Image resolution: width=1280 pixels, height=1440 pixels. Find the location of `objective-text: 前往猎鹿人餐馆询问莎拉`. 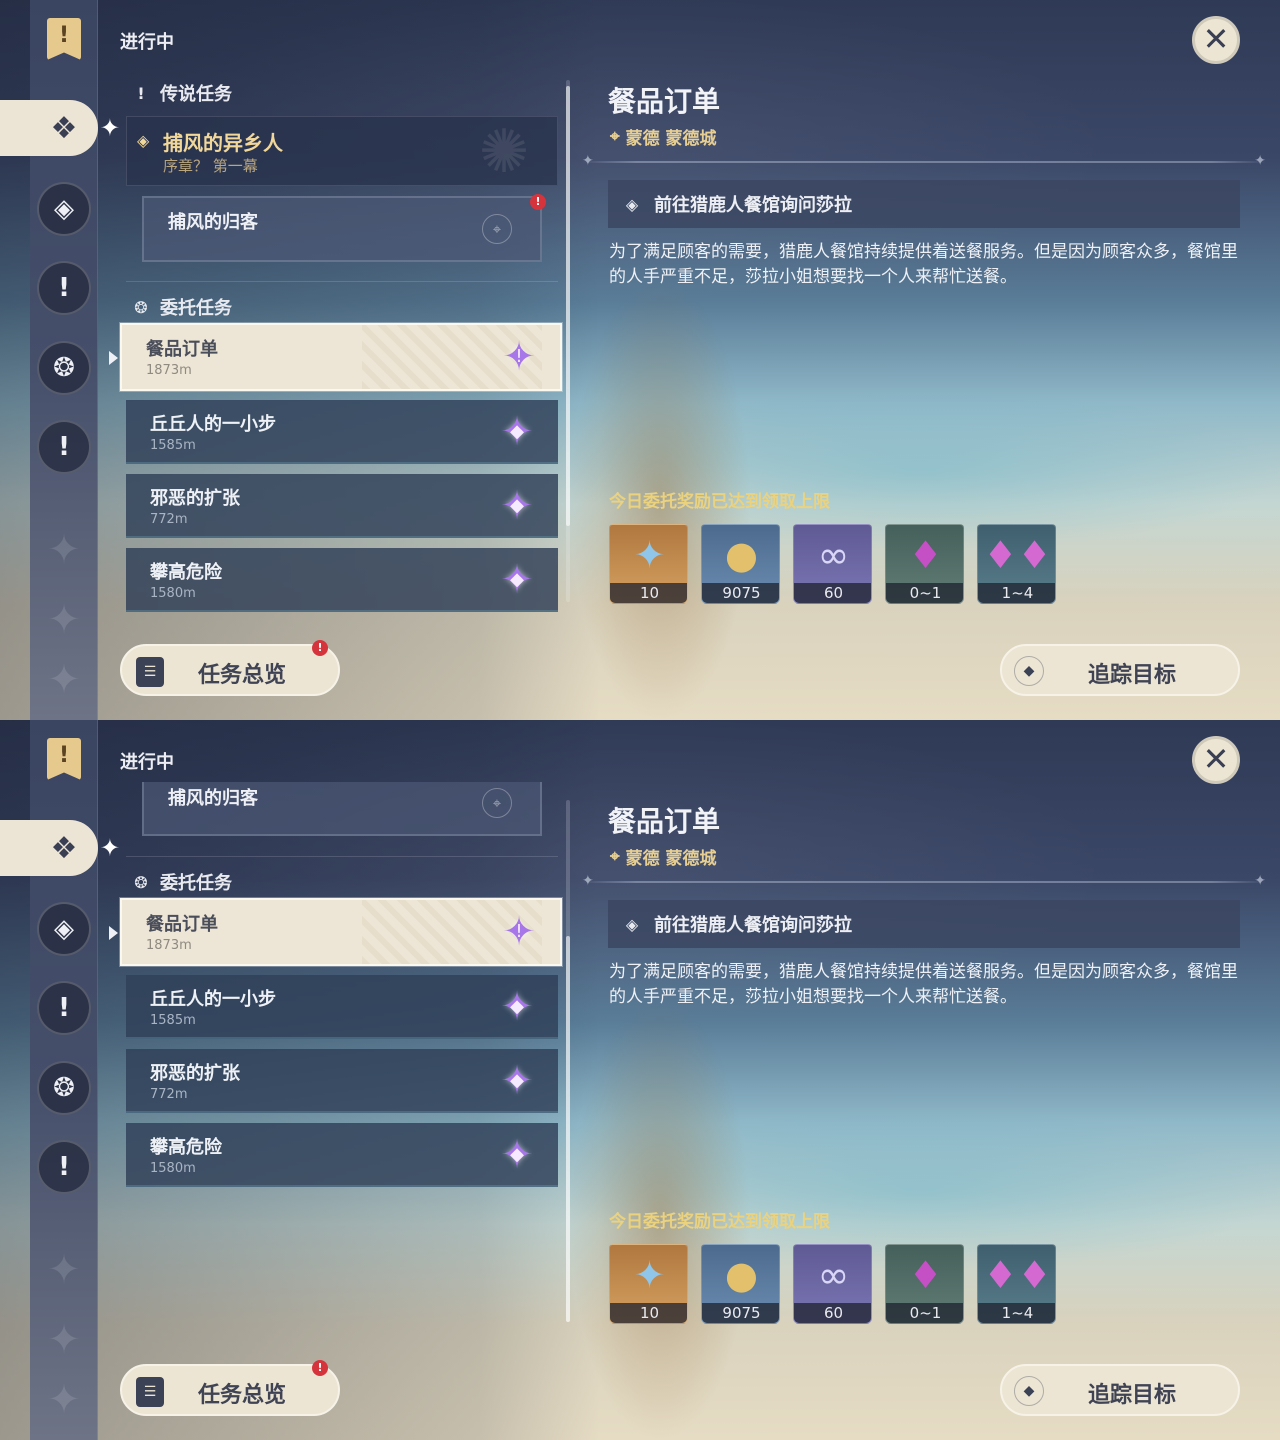

objective-text: 前往猎鹿人餐馆询问莎拉 is located at coordinates (753, 205).